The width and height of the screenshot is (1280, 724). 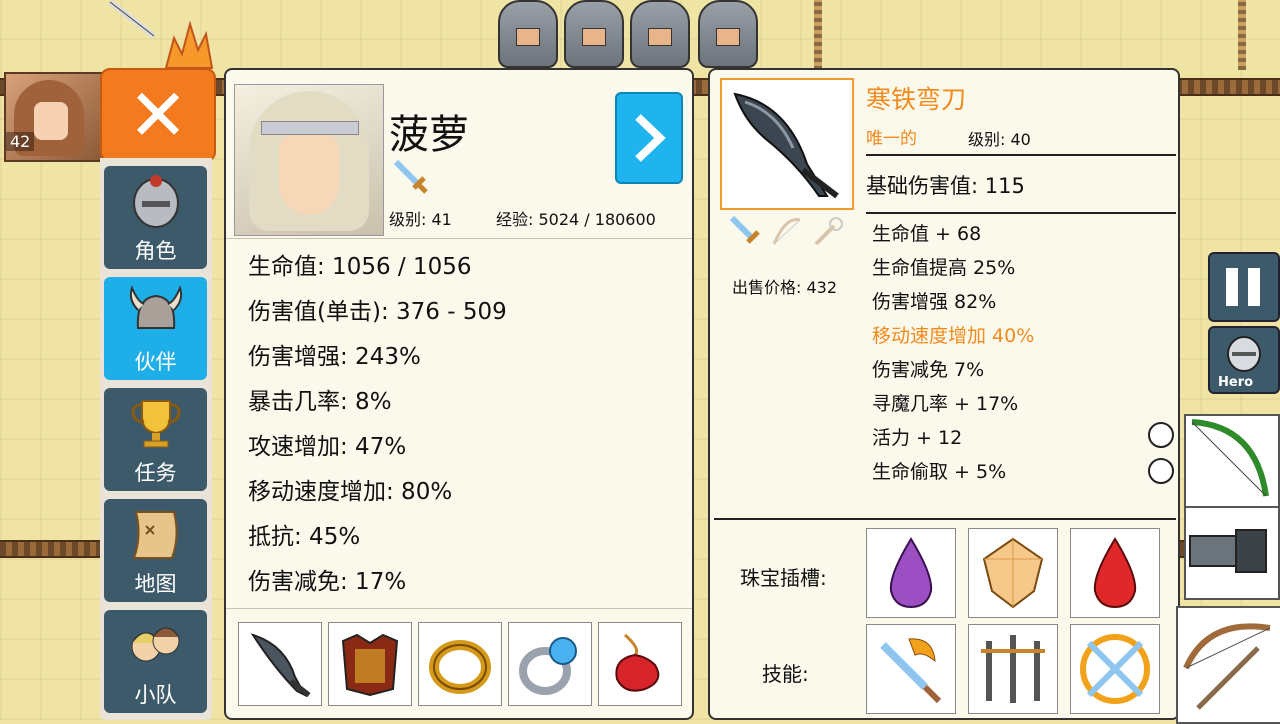 I want to click on stat-damage-reduction: 伤害减免: 17%, so click(x=327, y=582).